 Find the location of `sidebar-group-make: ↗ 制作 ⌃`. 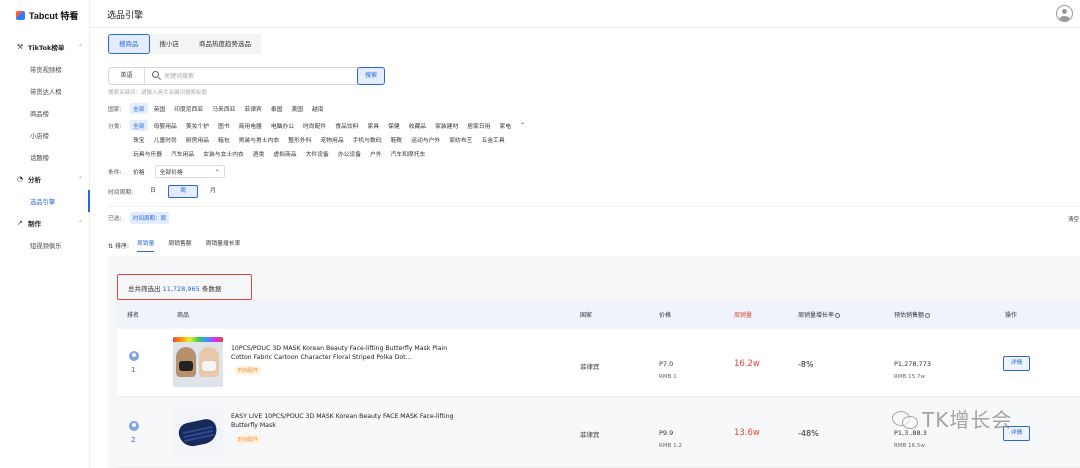

sidebar-group-make: ↗ 制作 ⌃ is located at coordinates (45, 223).